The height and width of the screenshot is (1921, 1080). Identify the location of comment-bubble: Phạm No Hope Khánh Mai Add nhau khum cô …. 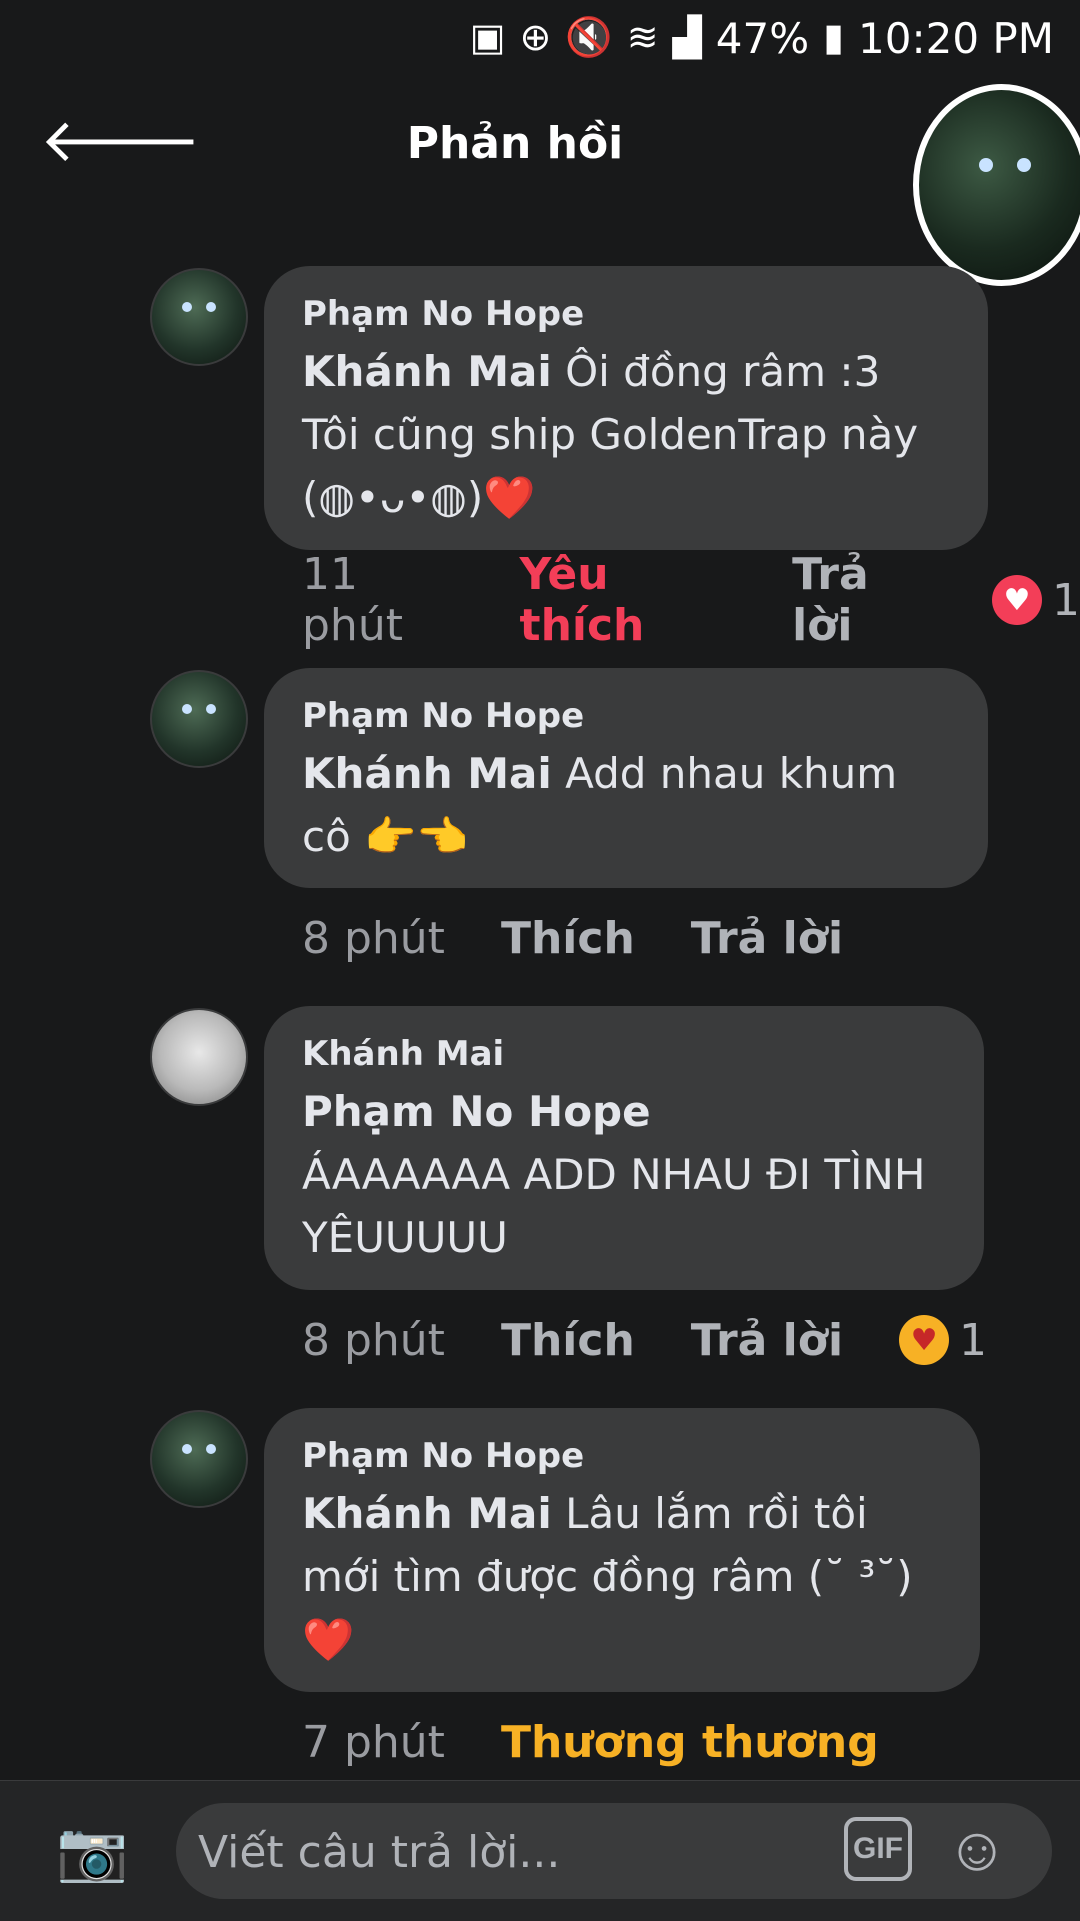
(626, 778).